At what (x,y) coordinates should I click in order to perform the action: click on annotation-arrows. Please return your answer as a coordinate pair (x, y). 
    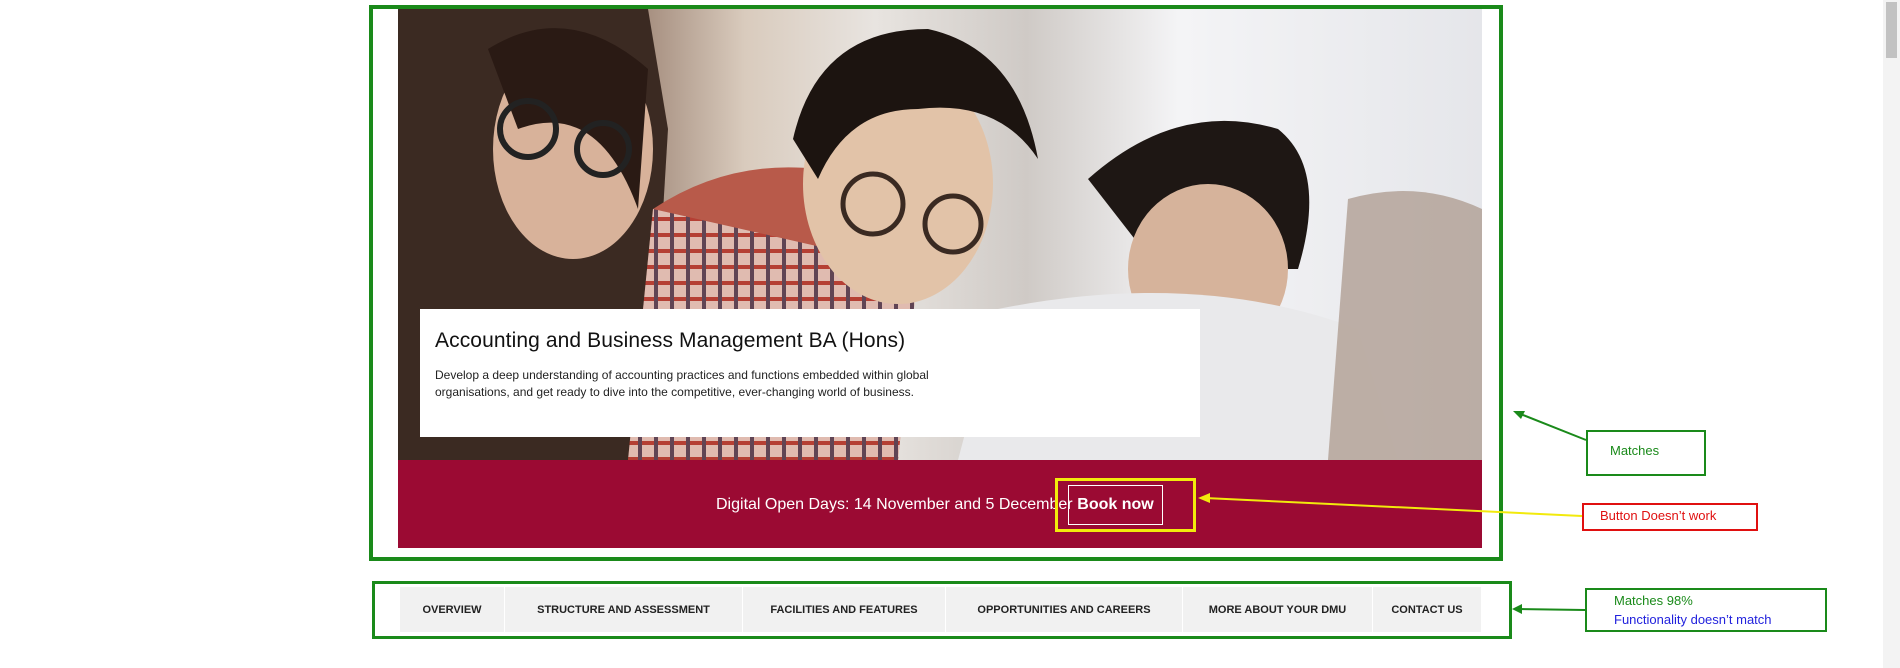
    Looking at the image, I should click on (1392, 512).